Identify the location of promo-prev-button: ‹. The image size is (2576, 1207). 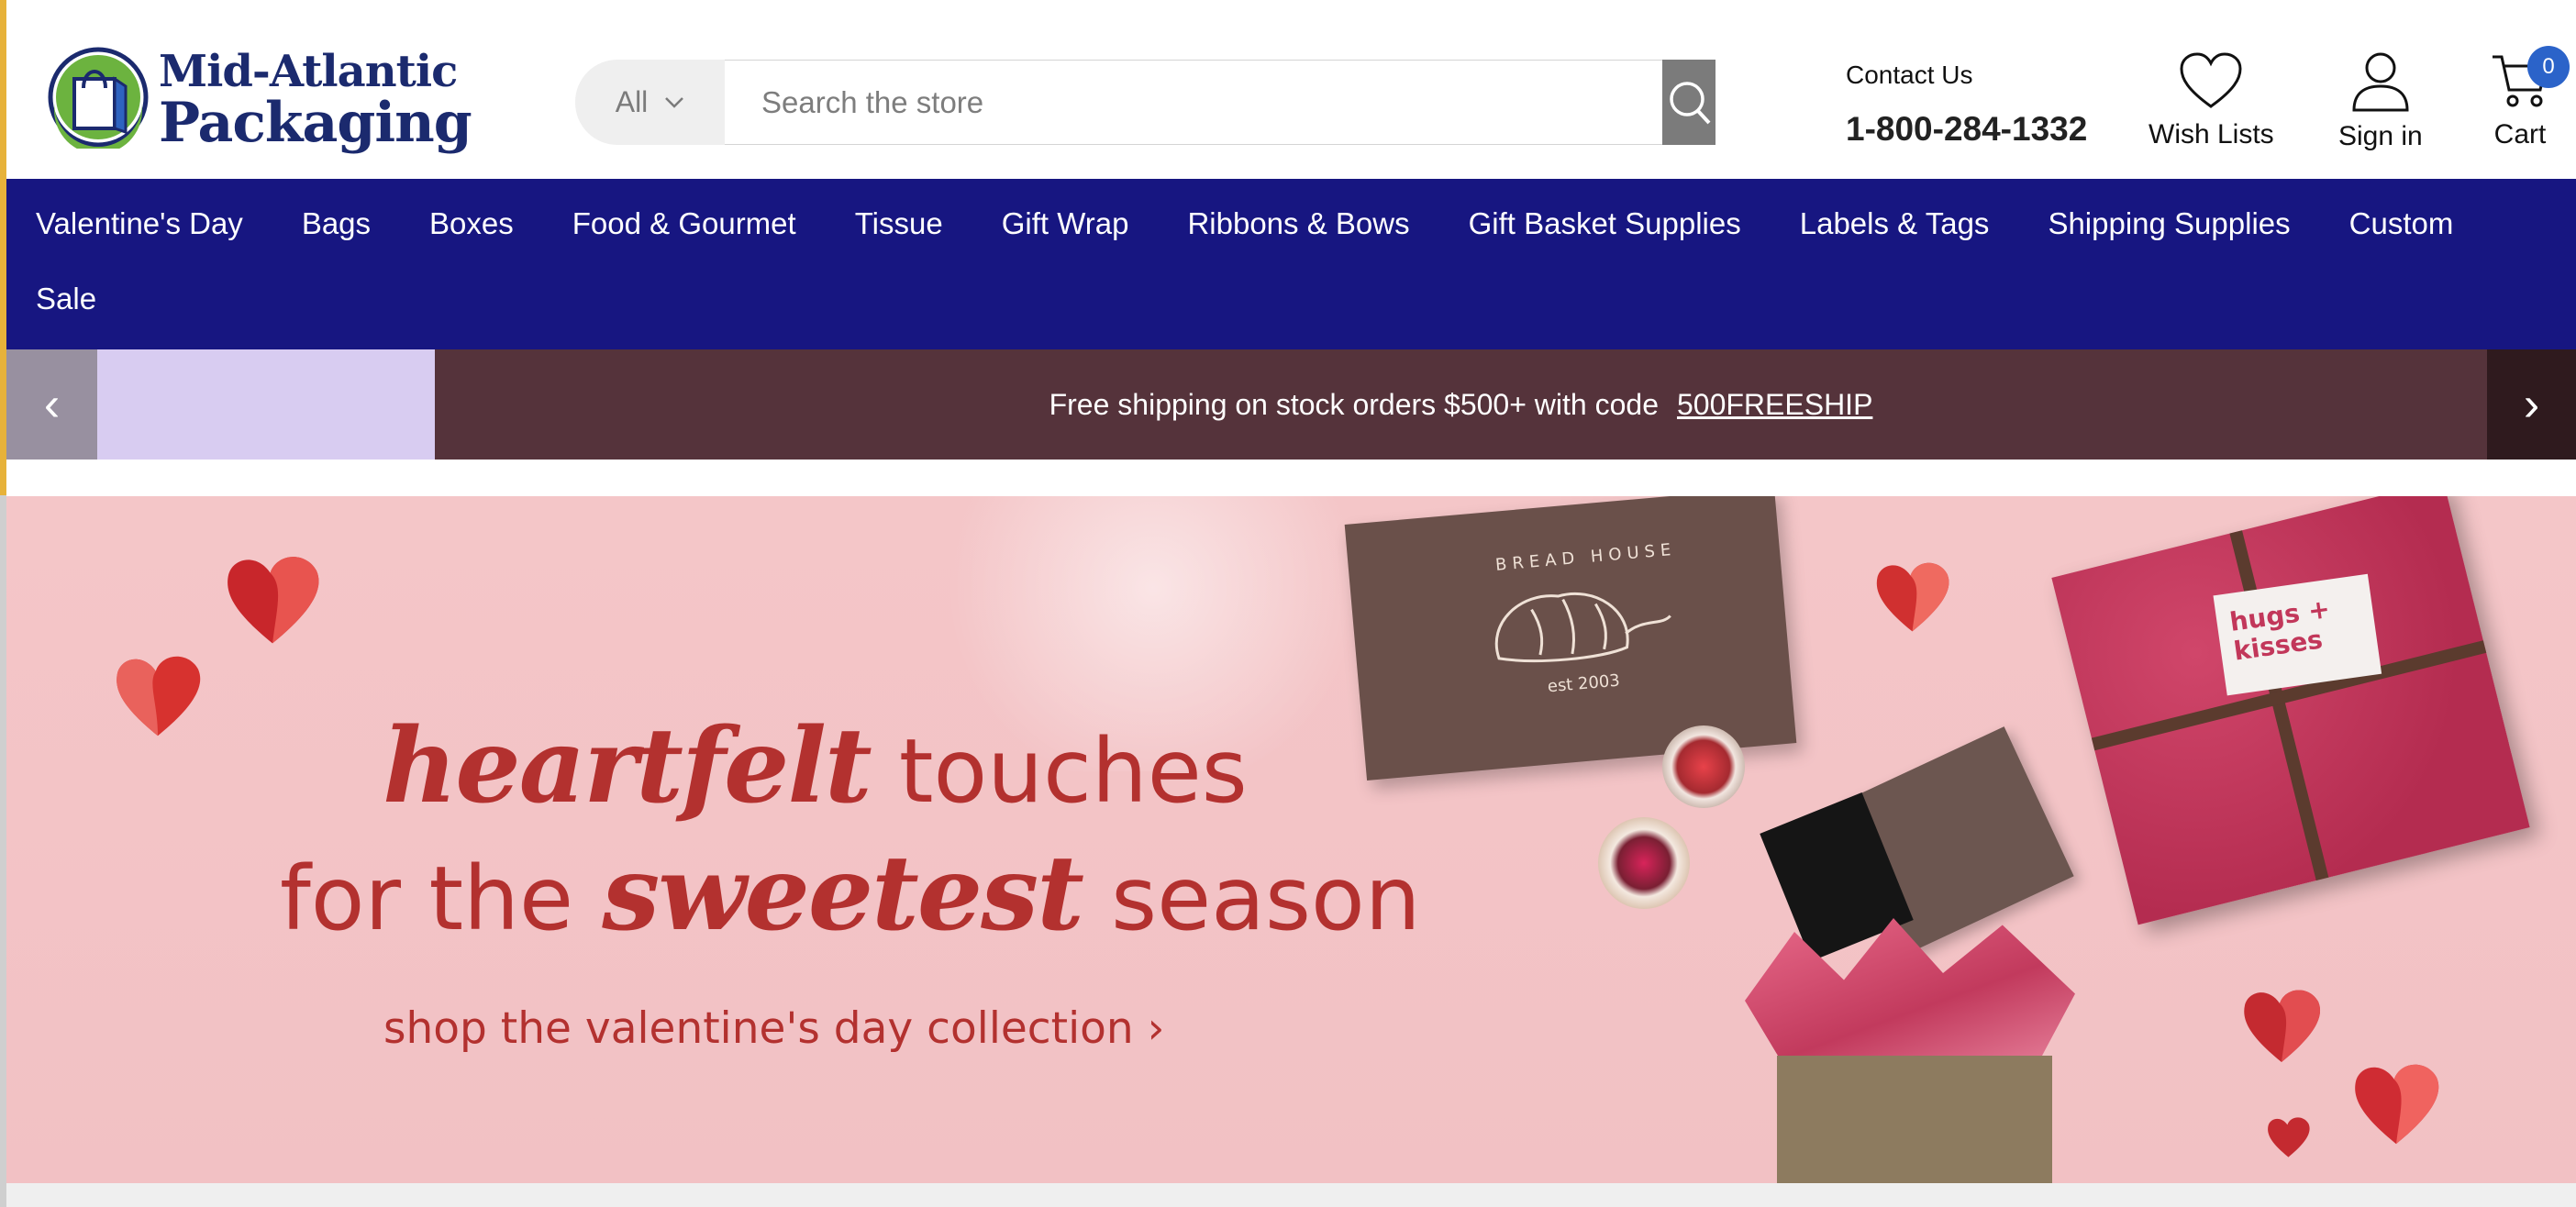
(51, 404).